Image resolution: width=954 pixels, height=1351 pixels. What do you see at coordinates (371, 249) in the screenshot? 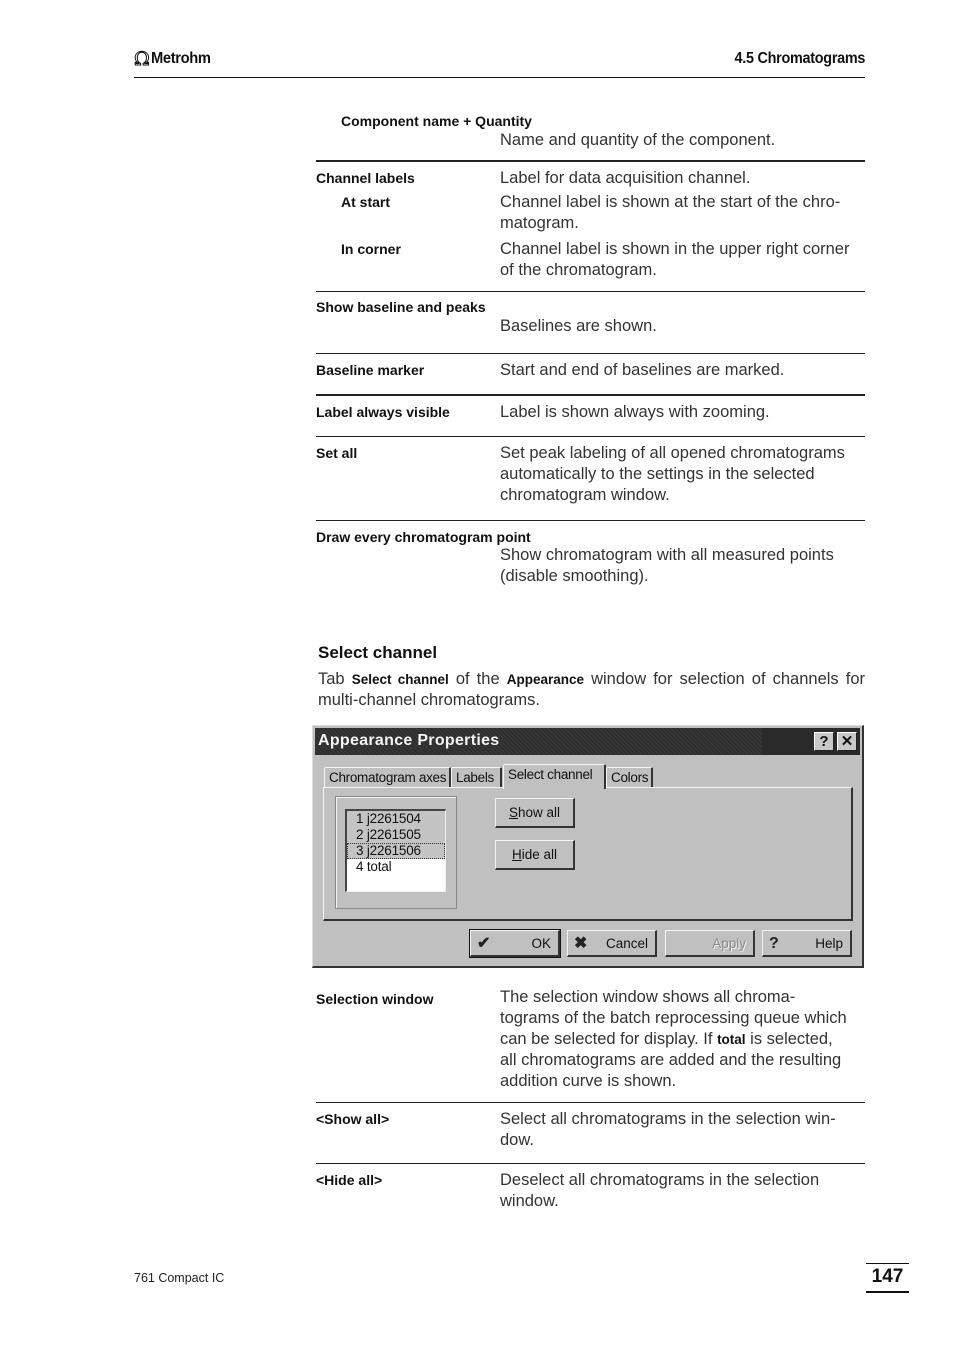
I see `definition-subterm: In corner` at bounding box center [371, 249].